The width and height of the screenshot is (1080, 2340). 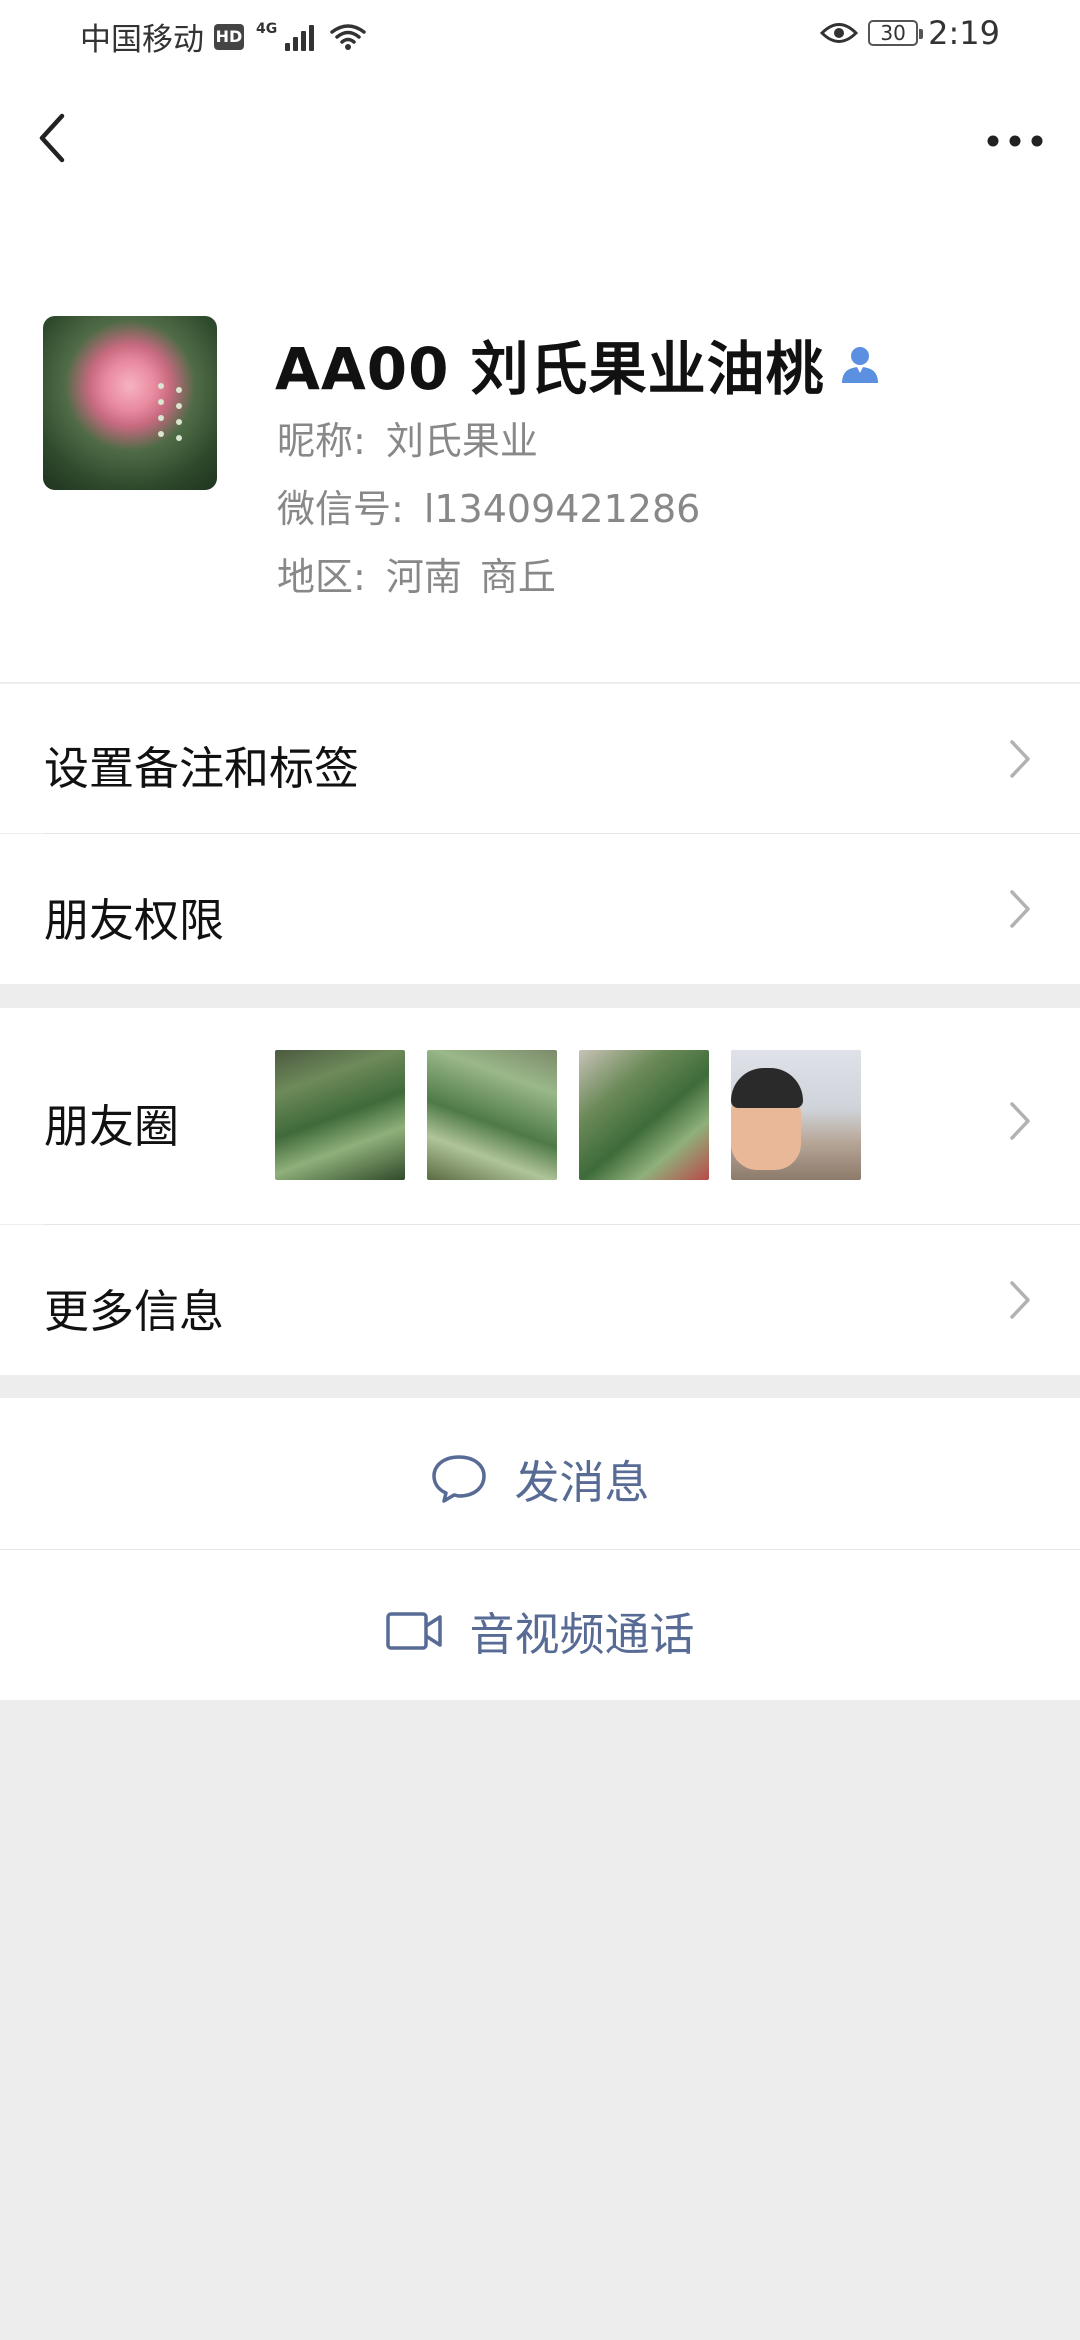 What do you see at coordinates (170, 412) in the screenshot?
I see `avatar-watermark` at bounding box center [170, 412].